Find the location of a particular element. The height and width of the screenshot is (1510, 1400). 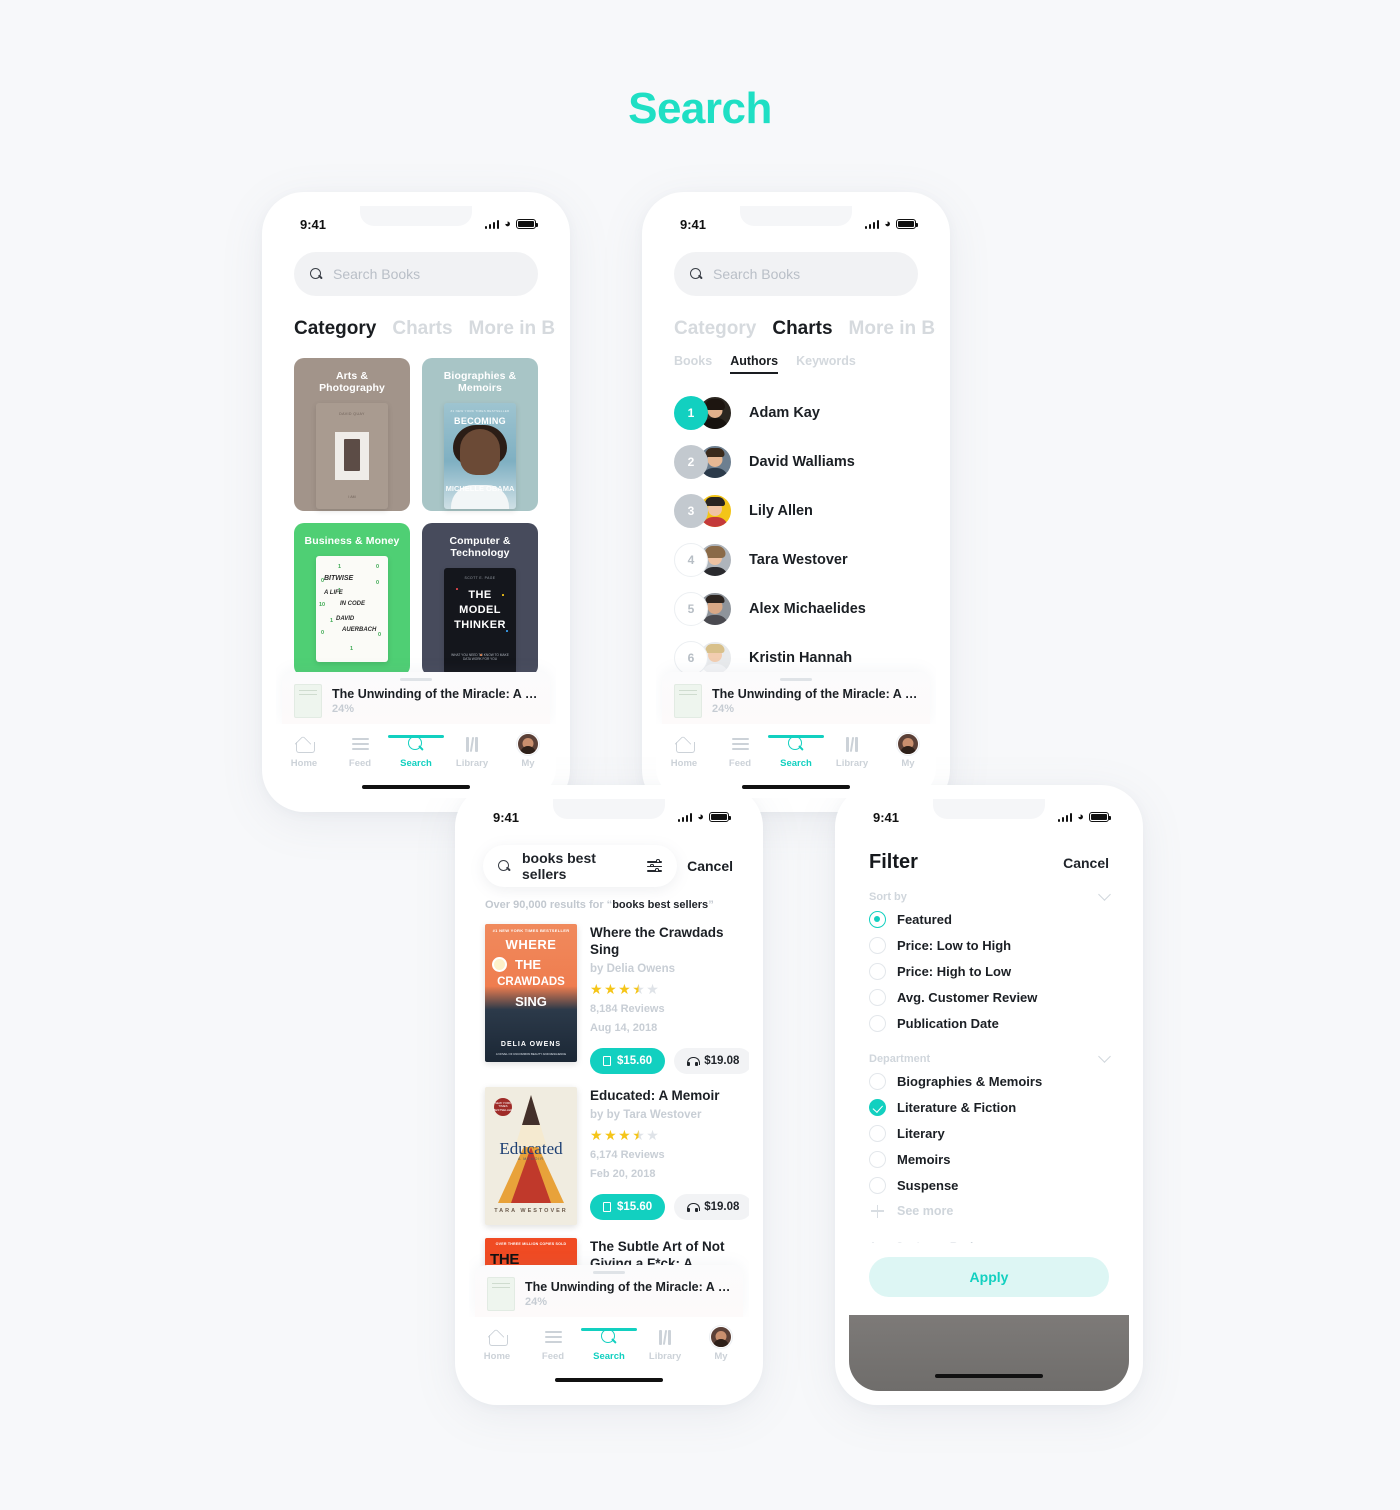

author-row: 5 Alex Michaelides is located at coordinates (796, 608).